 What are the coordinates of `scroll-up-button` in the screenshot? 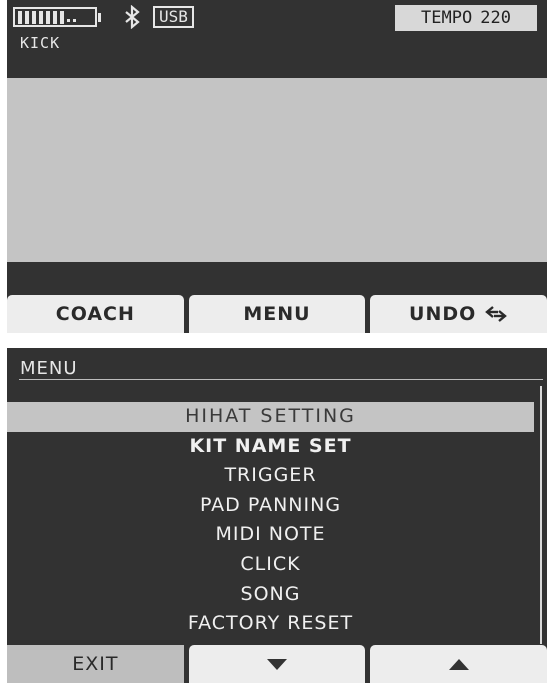 It's located at (458, 664).